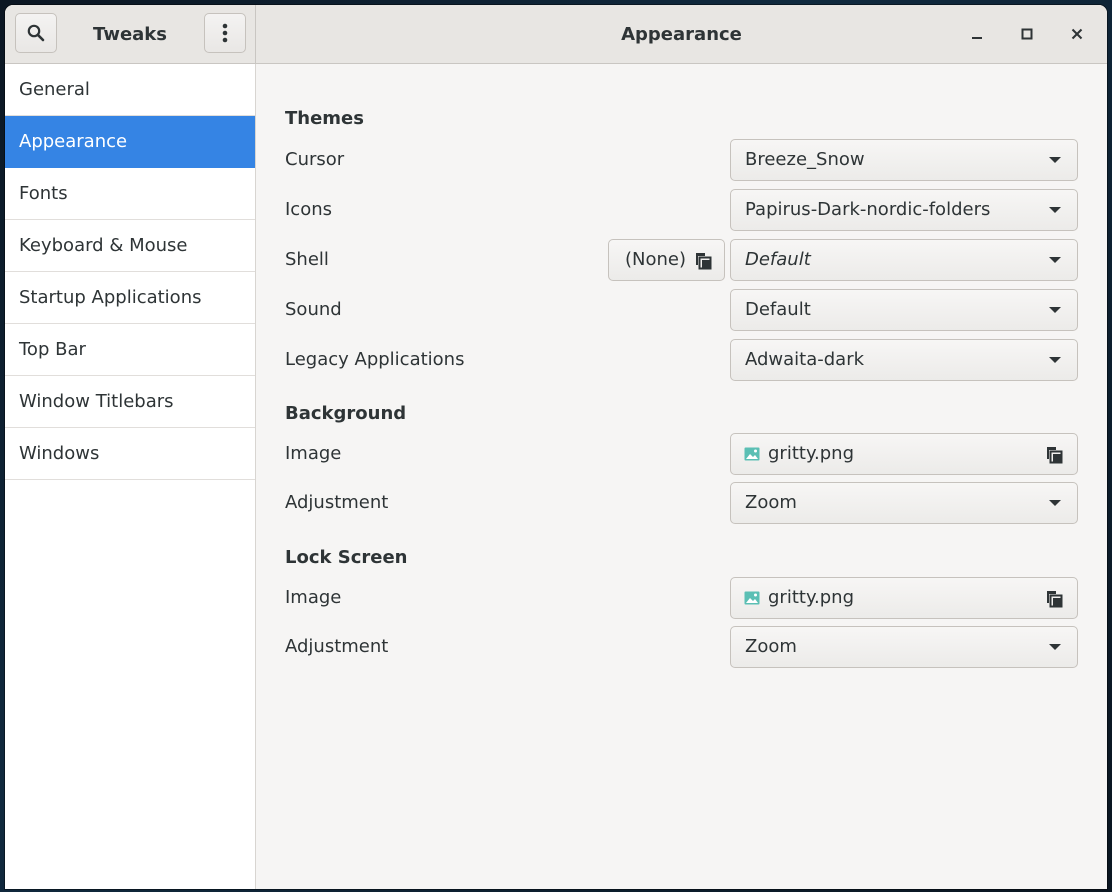 The image size is (1112, 892). I want to click on close-icon, so click(1077, 34).